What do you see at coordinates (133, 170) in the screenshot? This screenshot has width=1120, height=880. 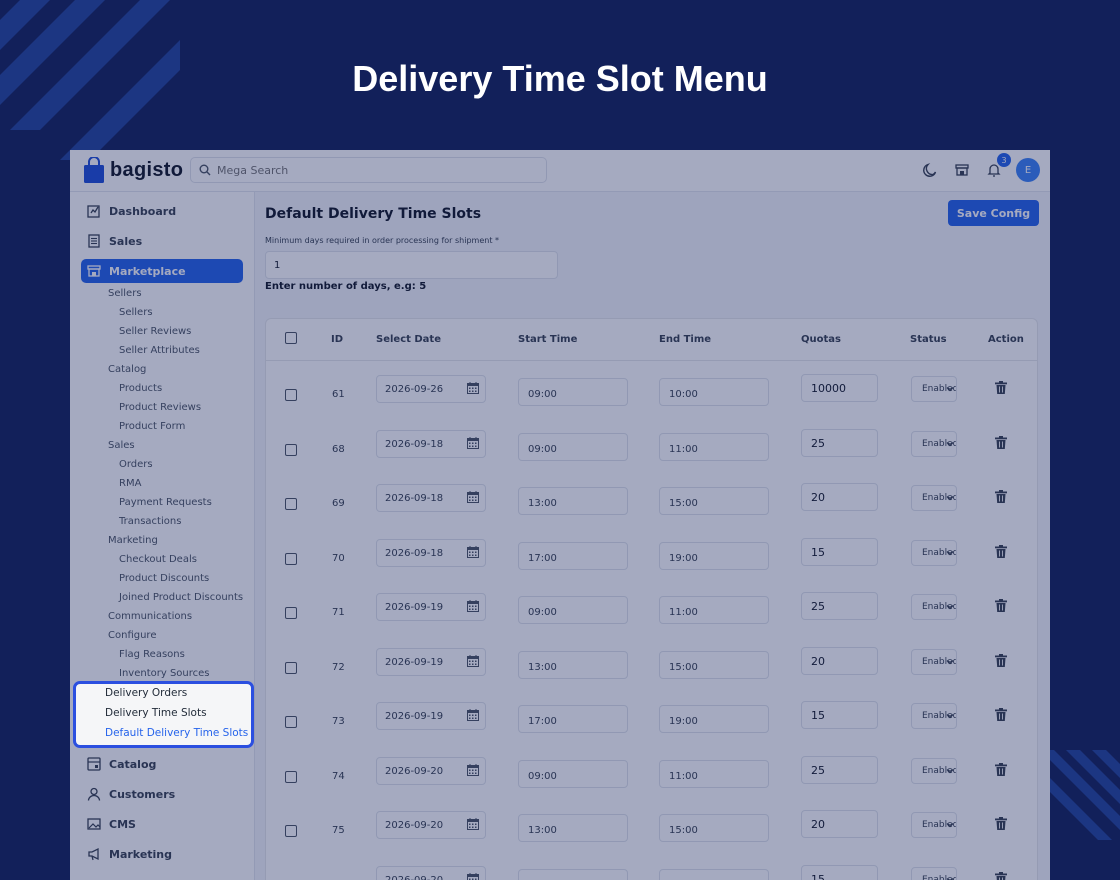 I see `logo: bagisto` at bounding box center [133, 170].